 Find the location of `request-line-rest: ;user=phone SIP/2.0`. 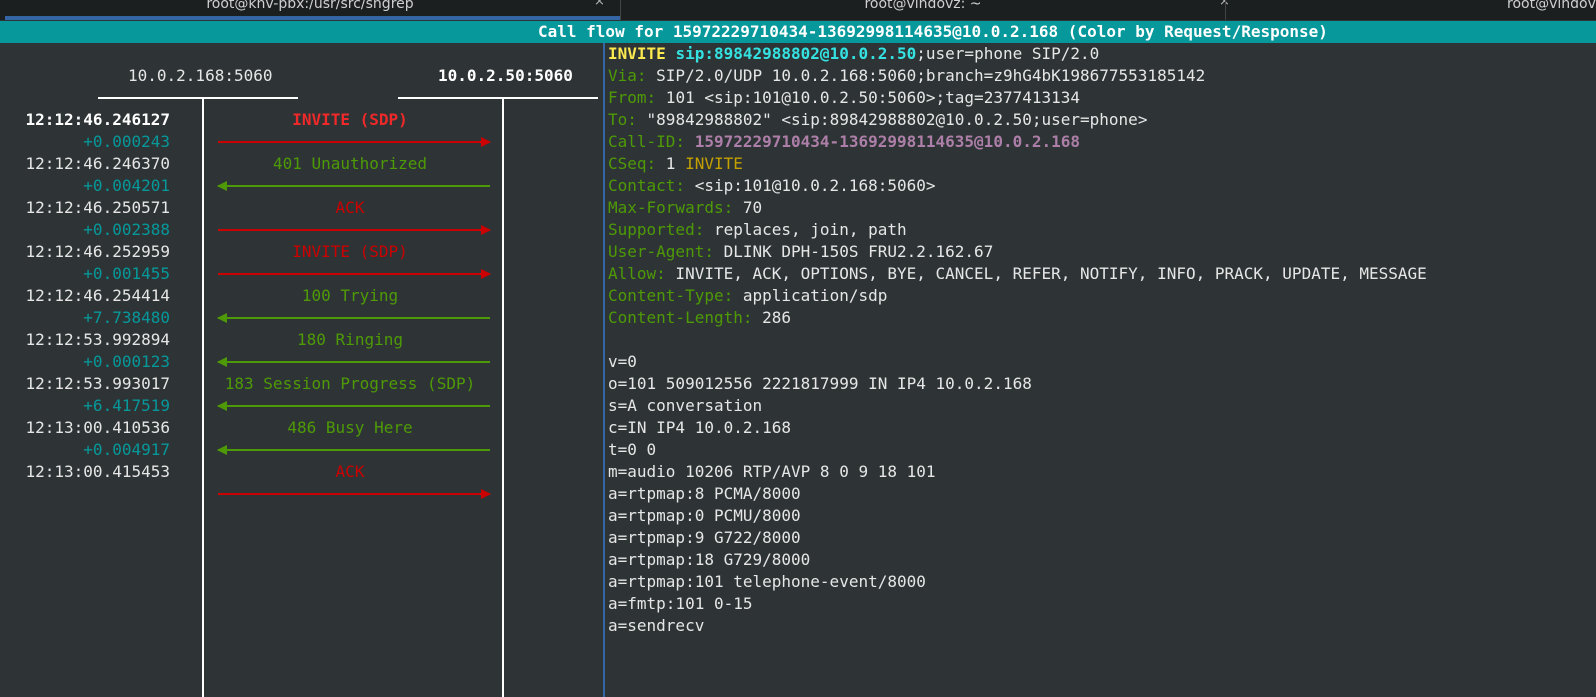

request-line-rest: ;user=phone SIP/2.0 is located at coordinates (1008, 53).